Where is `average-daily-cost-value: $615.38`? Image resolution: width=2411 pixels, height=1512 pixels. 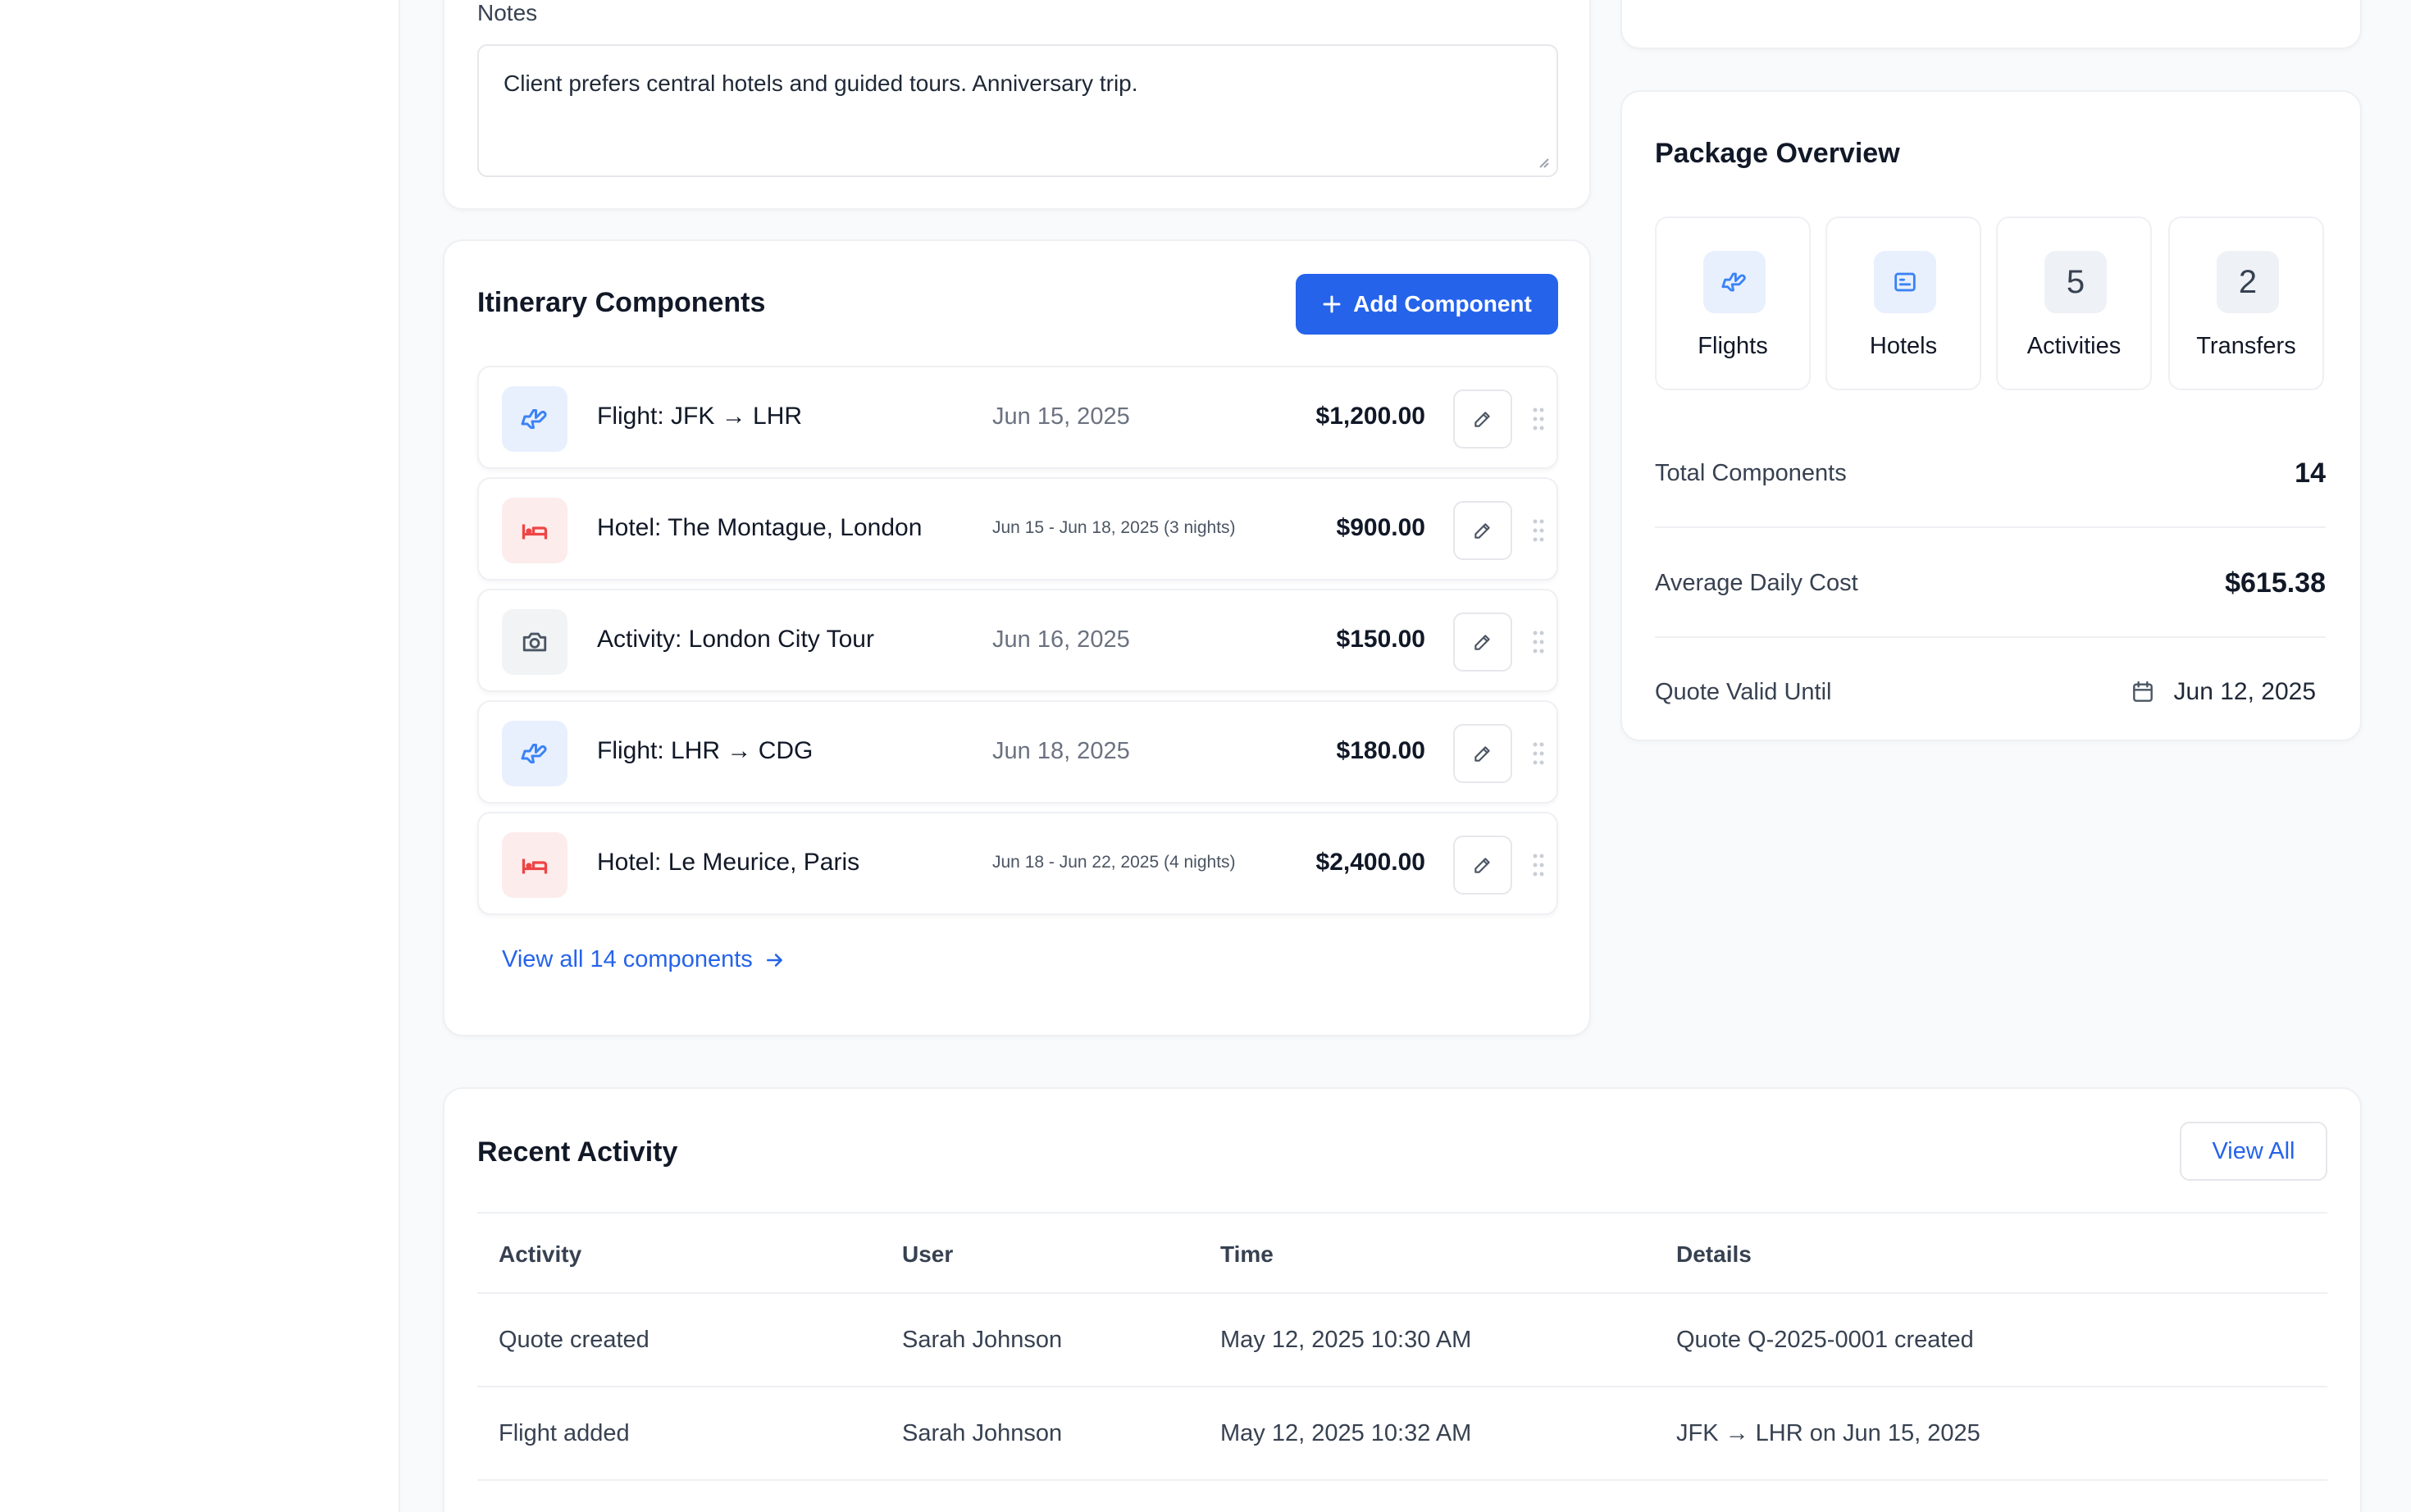 average-daily-cost-value: $615.38 is located at coordinates (2275, 583).